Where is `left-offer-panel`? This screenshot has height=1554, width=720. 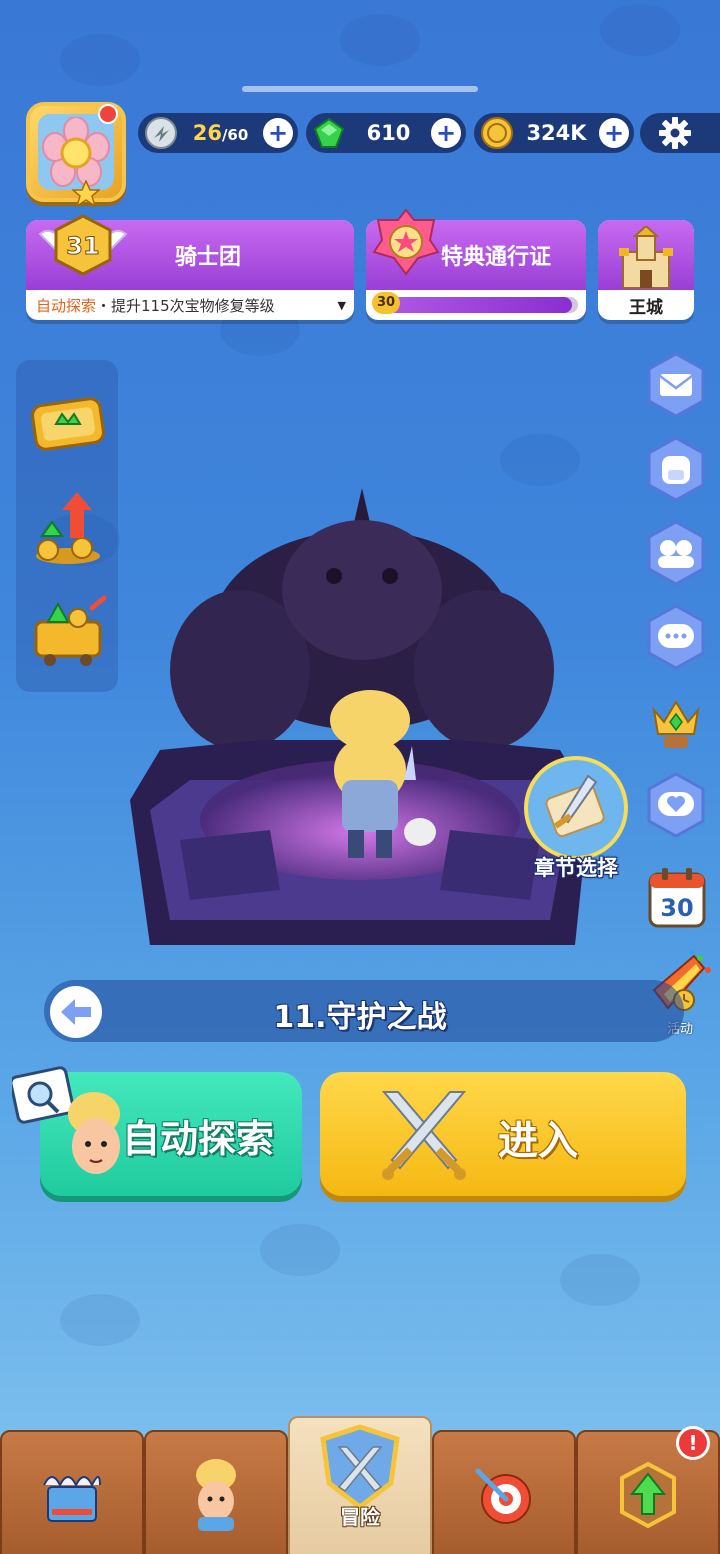
left-offer-panel is located at coordinates (67, 526).